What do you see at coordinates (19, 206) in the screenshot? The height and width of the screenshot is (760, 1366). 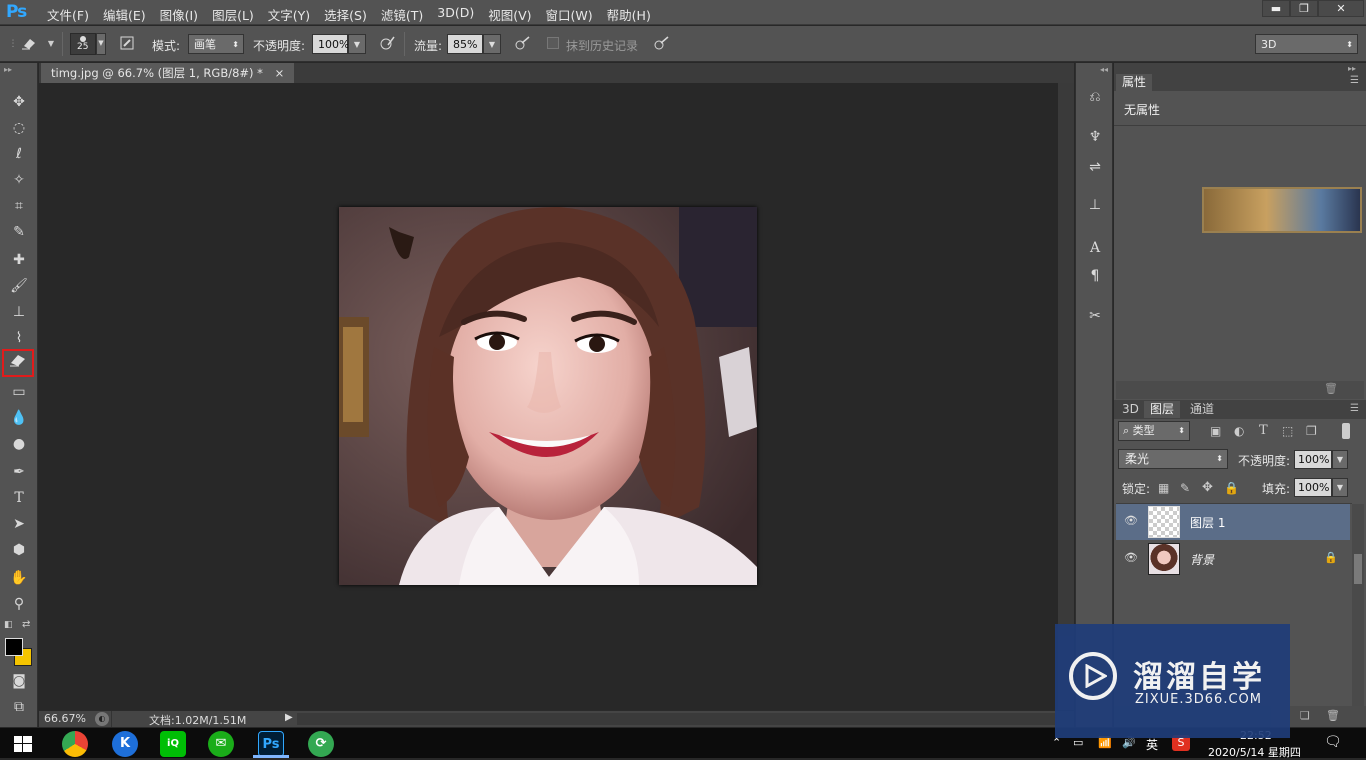 I see `crop-tool-icon: ⌗` at bounding box center [19, 206].